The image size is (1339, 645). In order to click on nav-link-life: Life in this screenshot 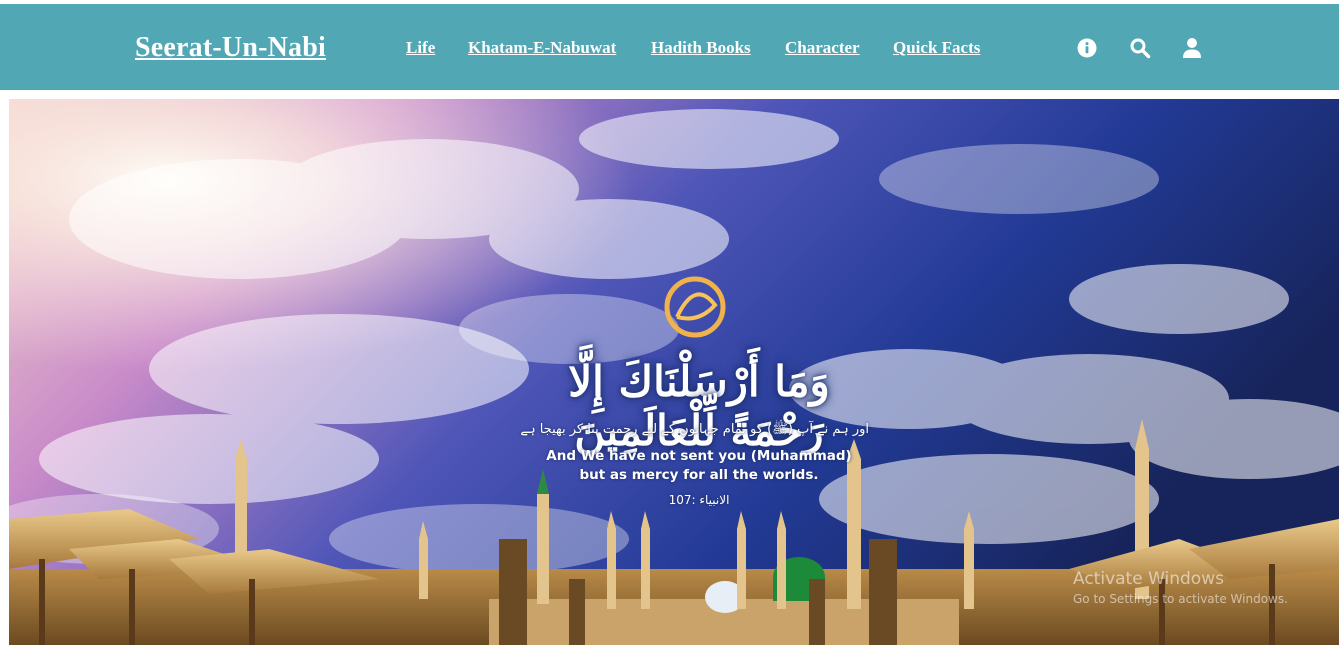, I will do `click(420, 48)`.